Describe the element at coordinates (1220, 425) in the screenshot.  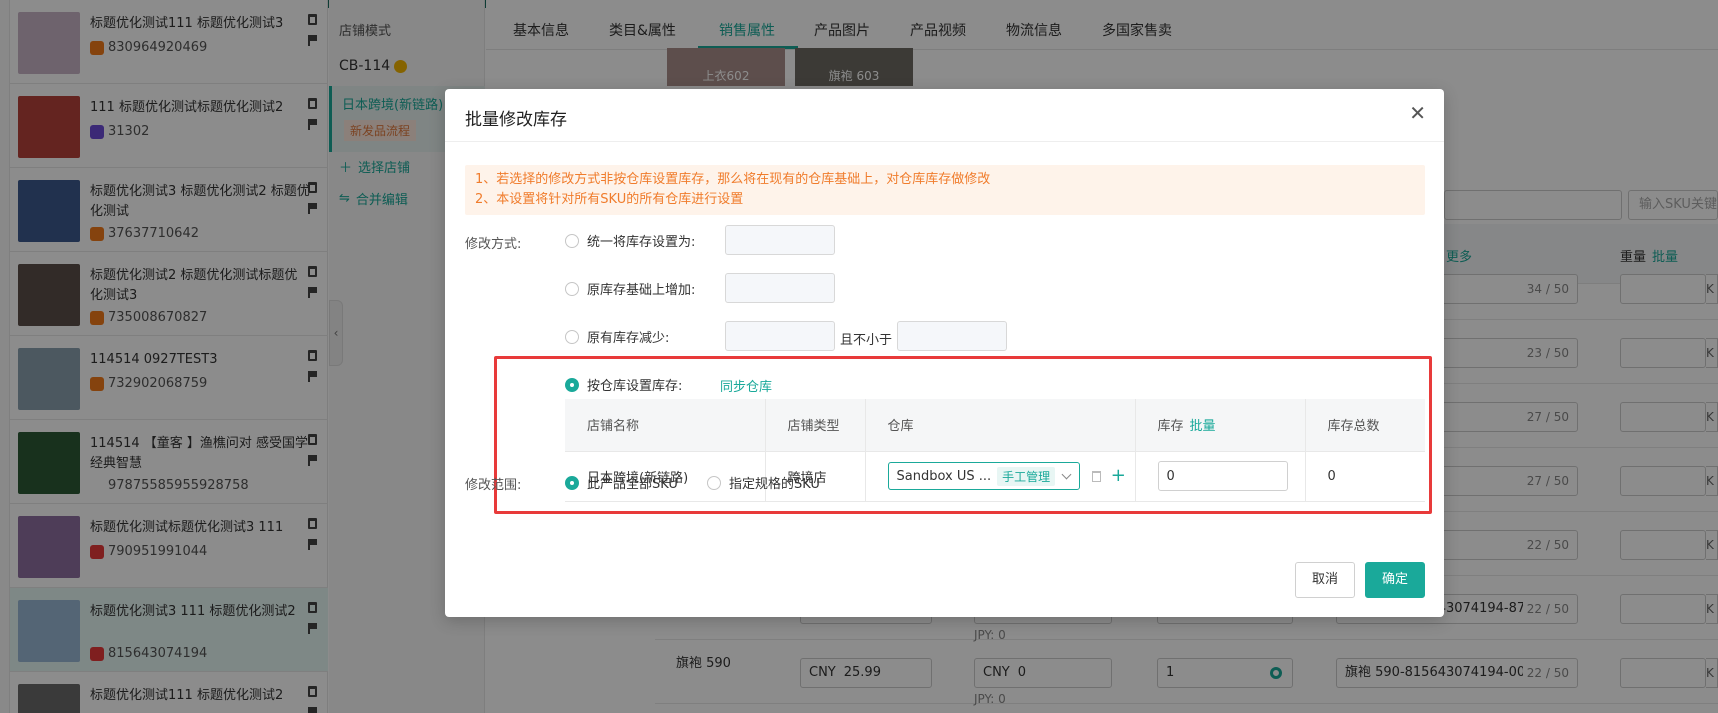
I see `col-stock: 库存 批量` at that location.